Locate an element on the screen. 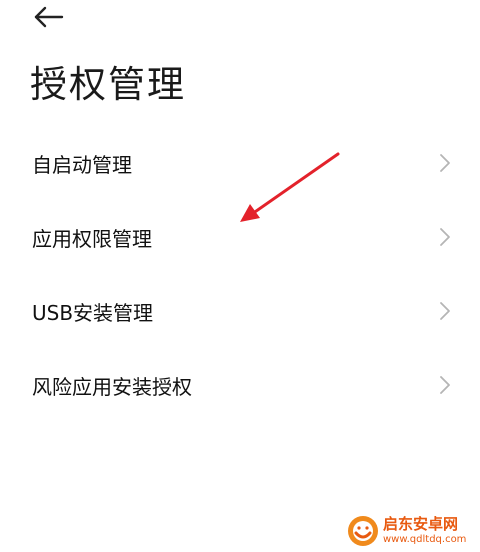 This screenshot has height=552, width=480. menu-item-label: 风险应用安装授权 is located at coordinates (112, 386).